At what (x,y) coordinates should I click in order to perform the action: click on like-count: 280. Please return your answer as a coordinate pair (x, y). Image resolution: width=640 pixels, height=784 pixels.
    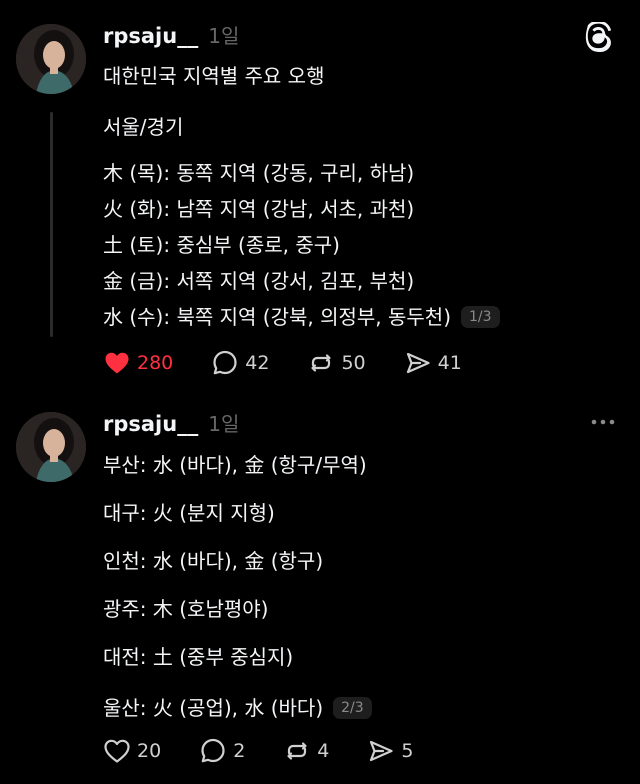
    Looking at the image, I should click on (155, 363).